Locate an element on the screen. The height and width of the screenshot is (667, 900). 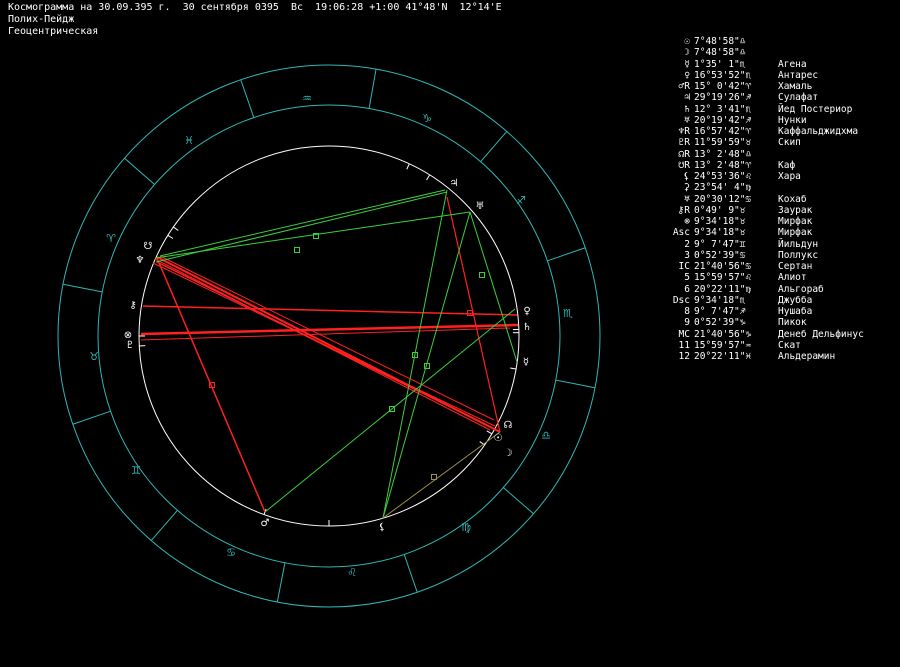
zodiac-sign-icon: ♒ is located at coordinates (307, 98).